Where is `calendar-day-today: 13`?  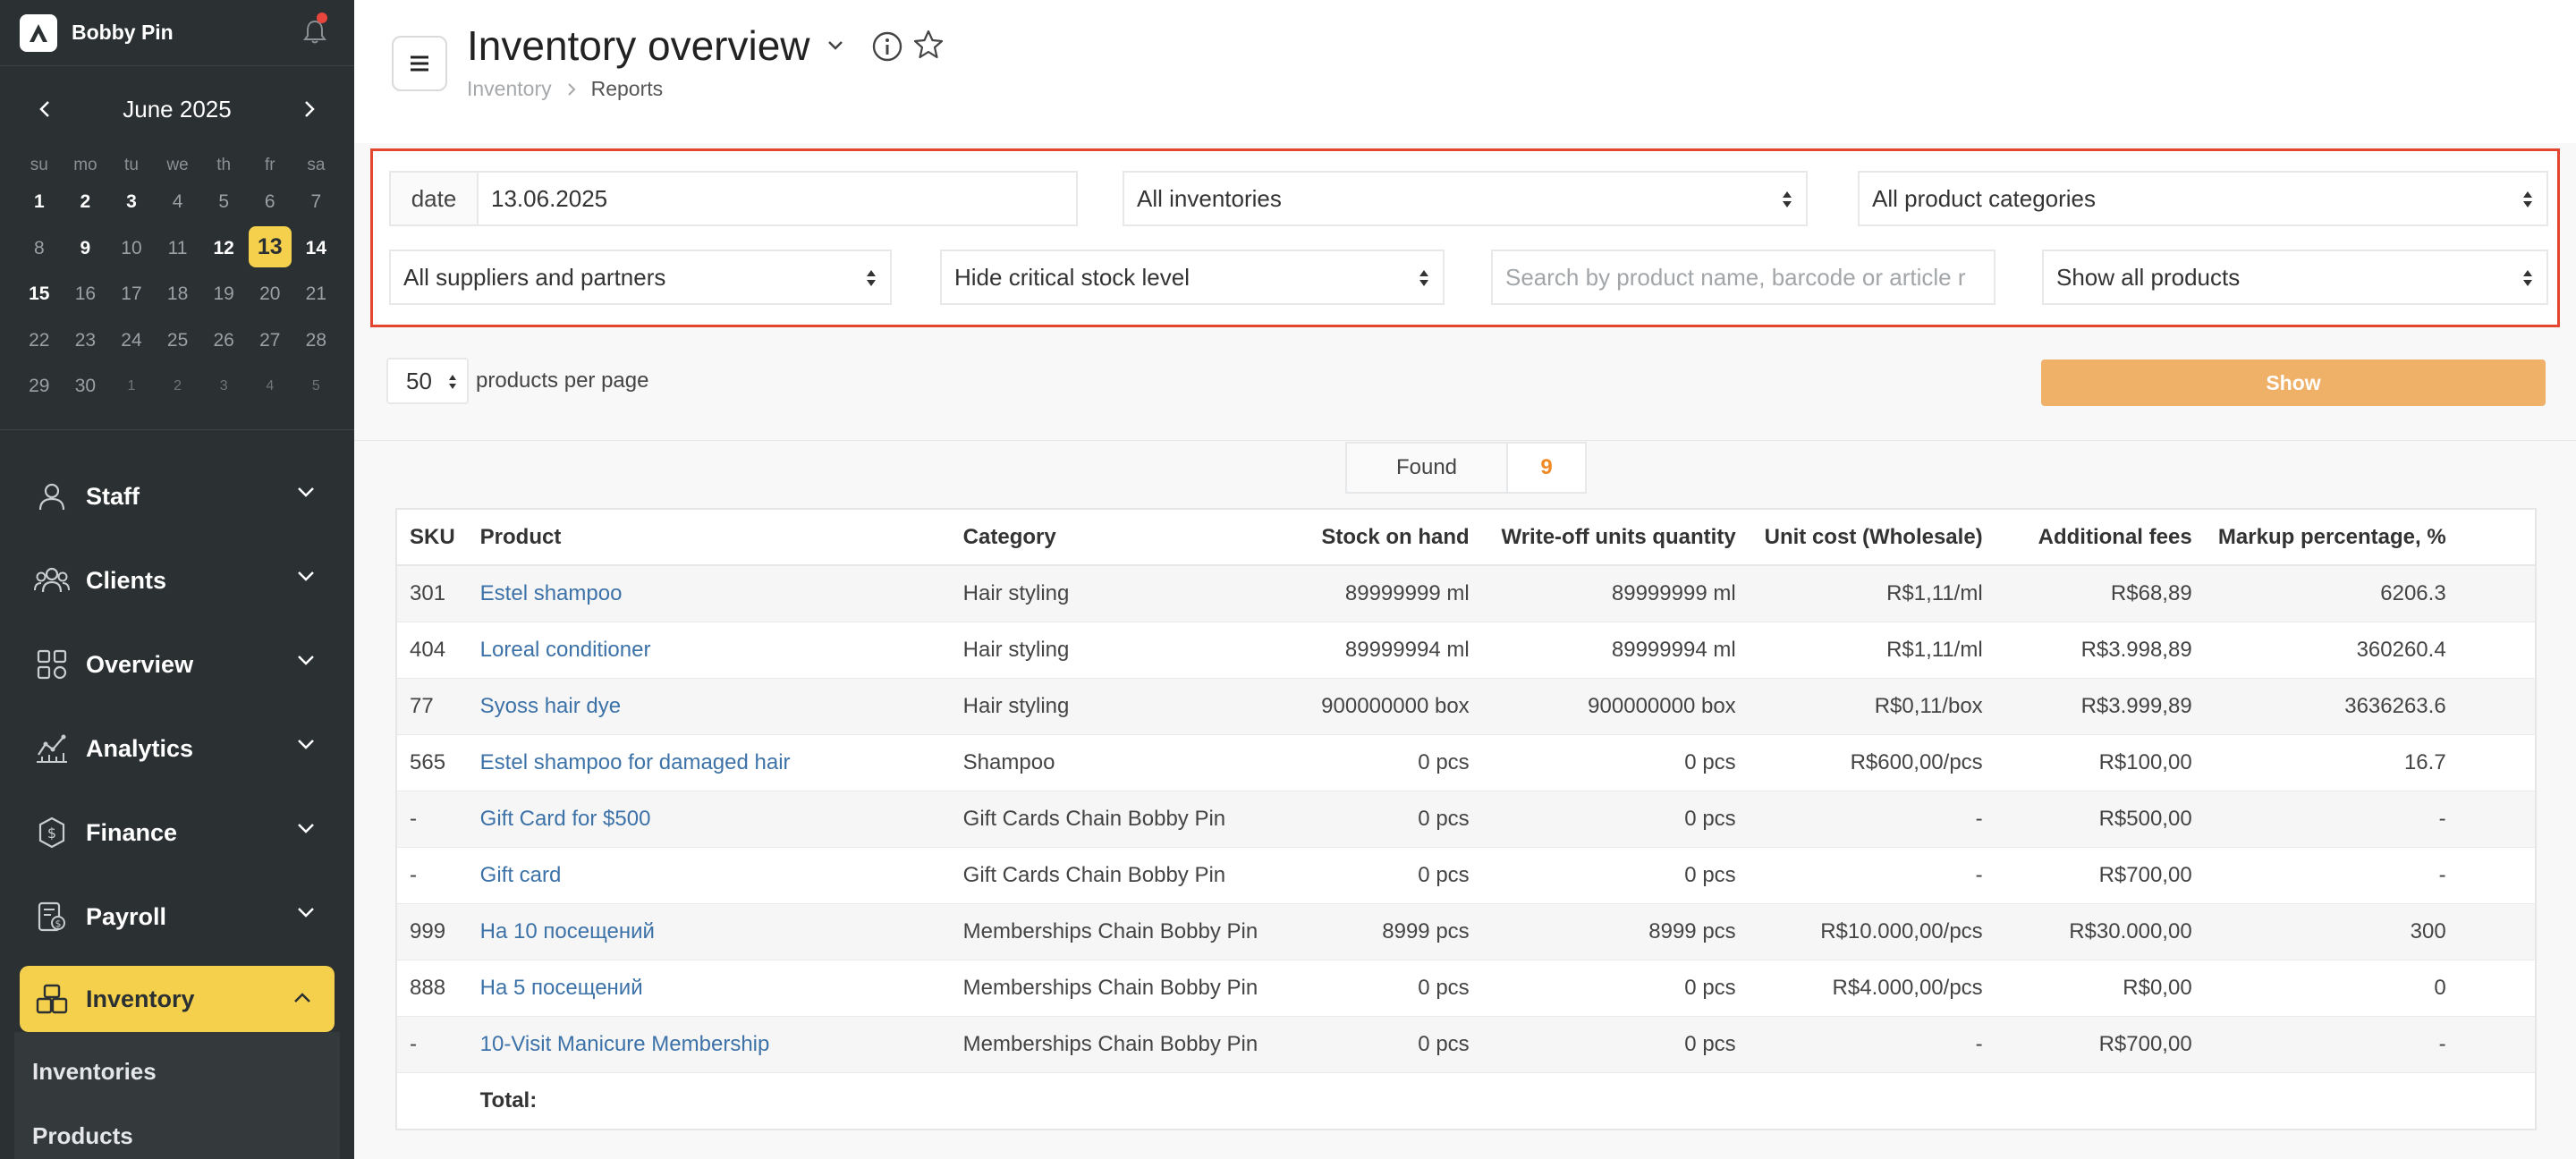
calendar-day-today: 13 is located at coordinates (270, 249).